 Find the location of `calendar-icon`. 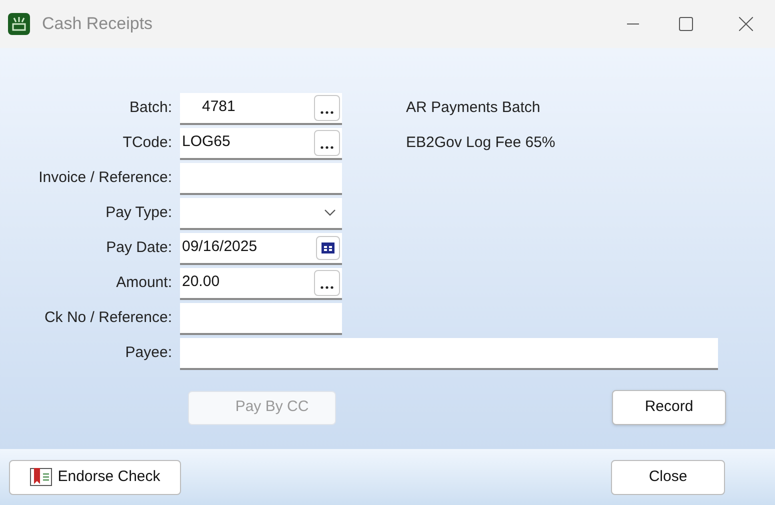

calendar-icon is located at coordinates (328, 248).